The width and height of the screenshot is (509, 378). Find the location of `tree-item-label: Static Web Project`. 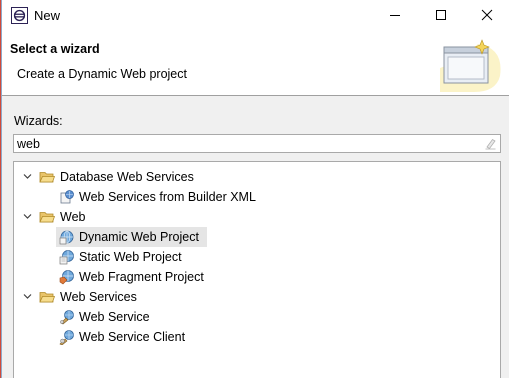

tree-item-label: Static Web Project is located at coordinates (130, 257).